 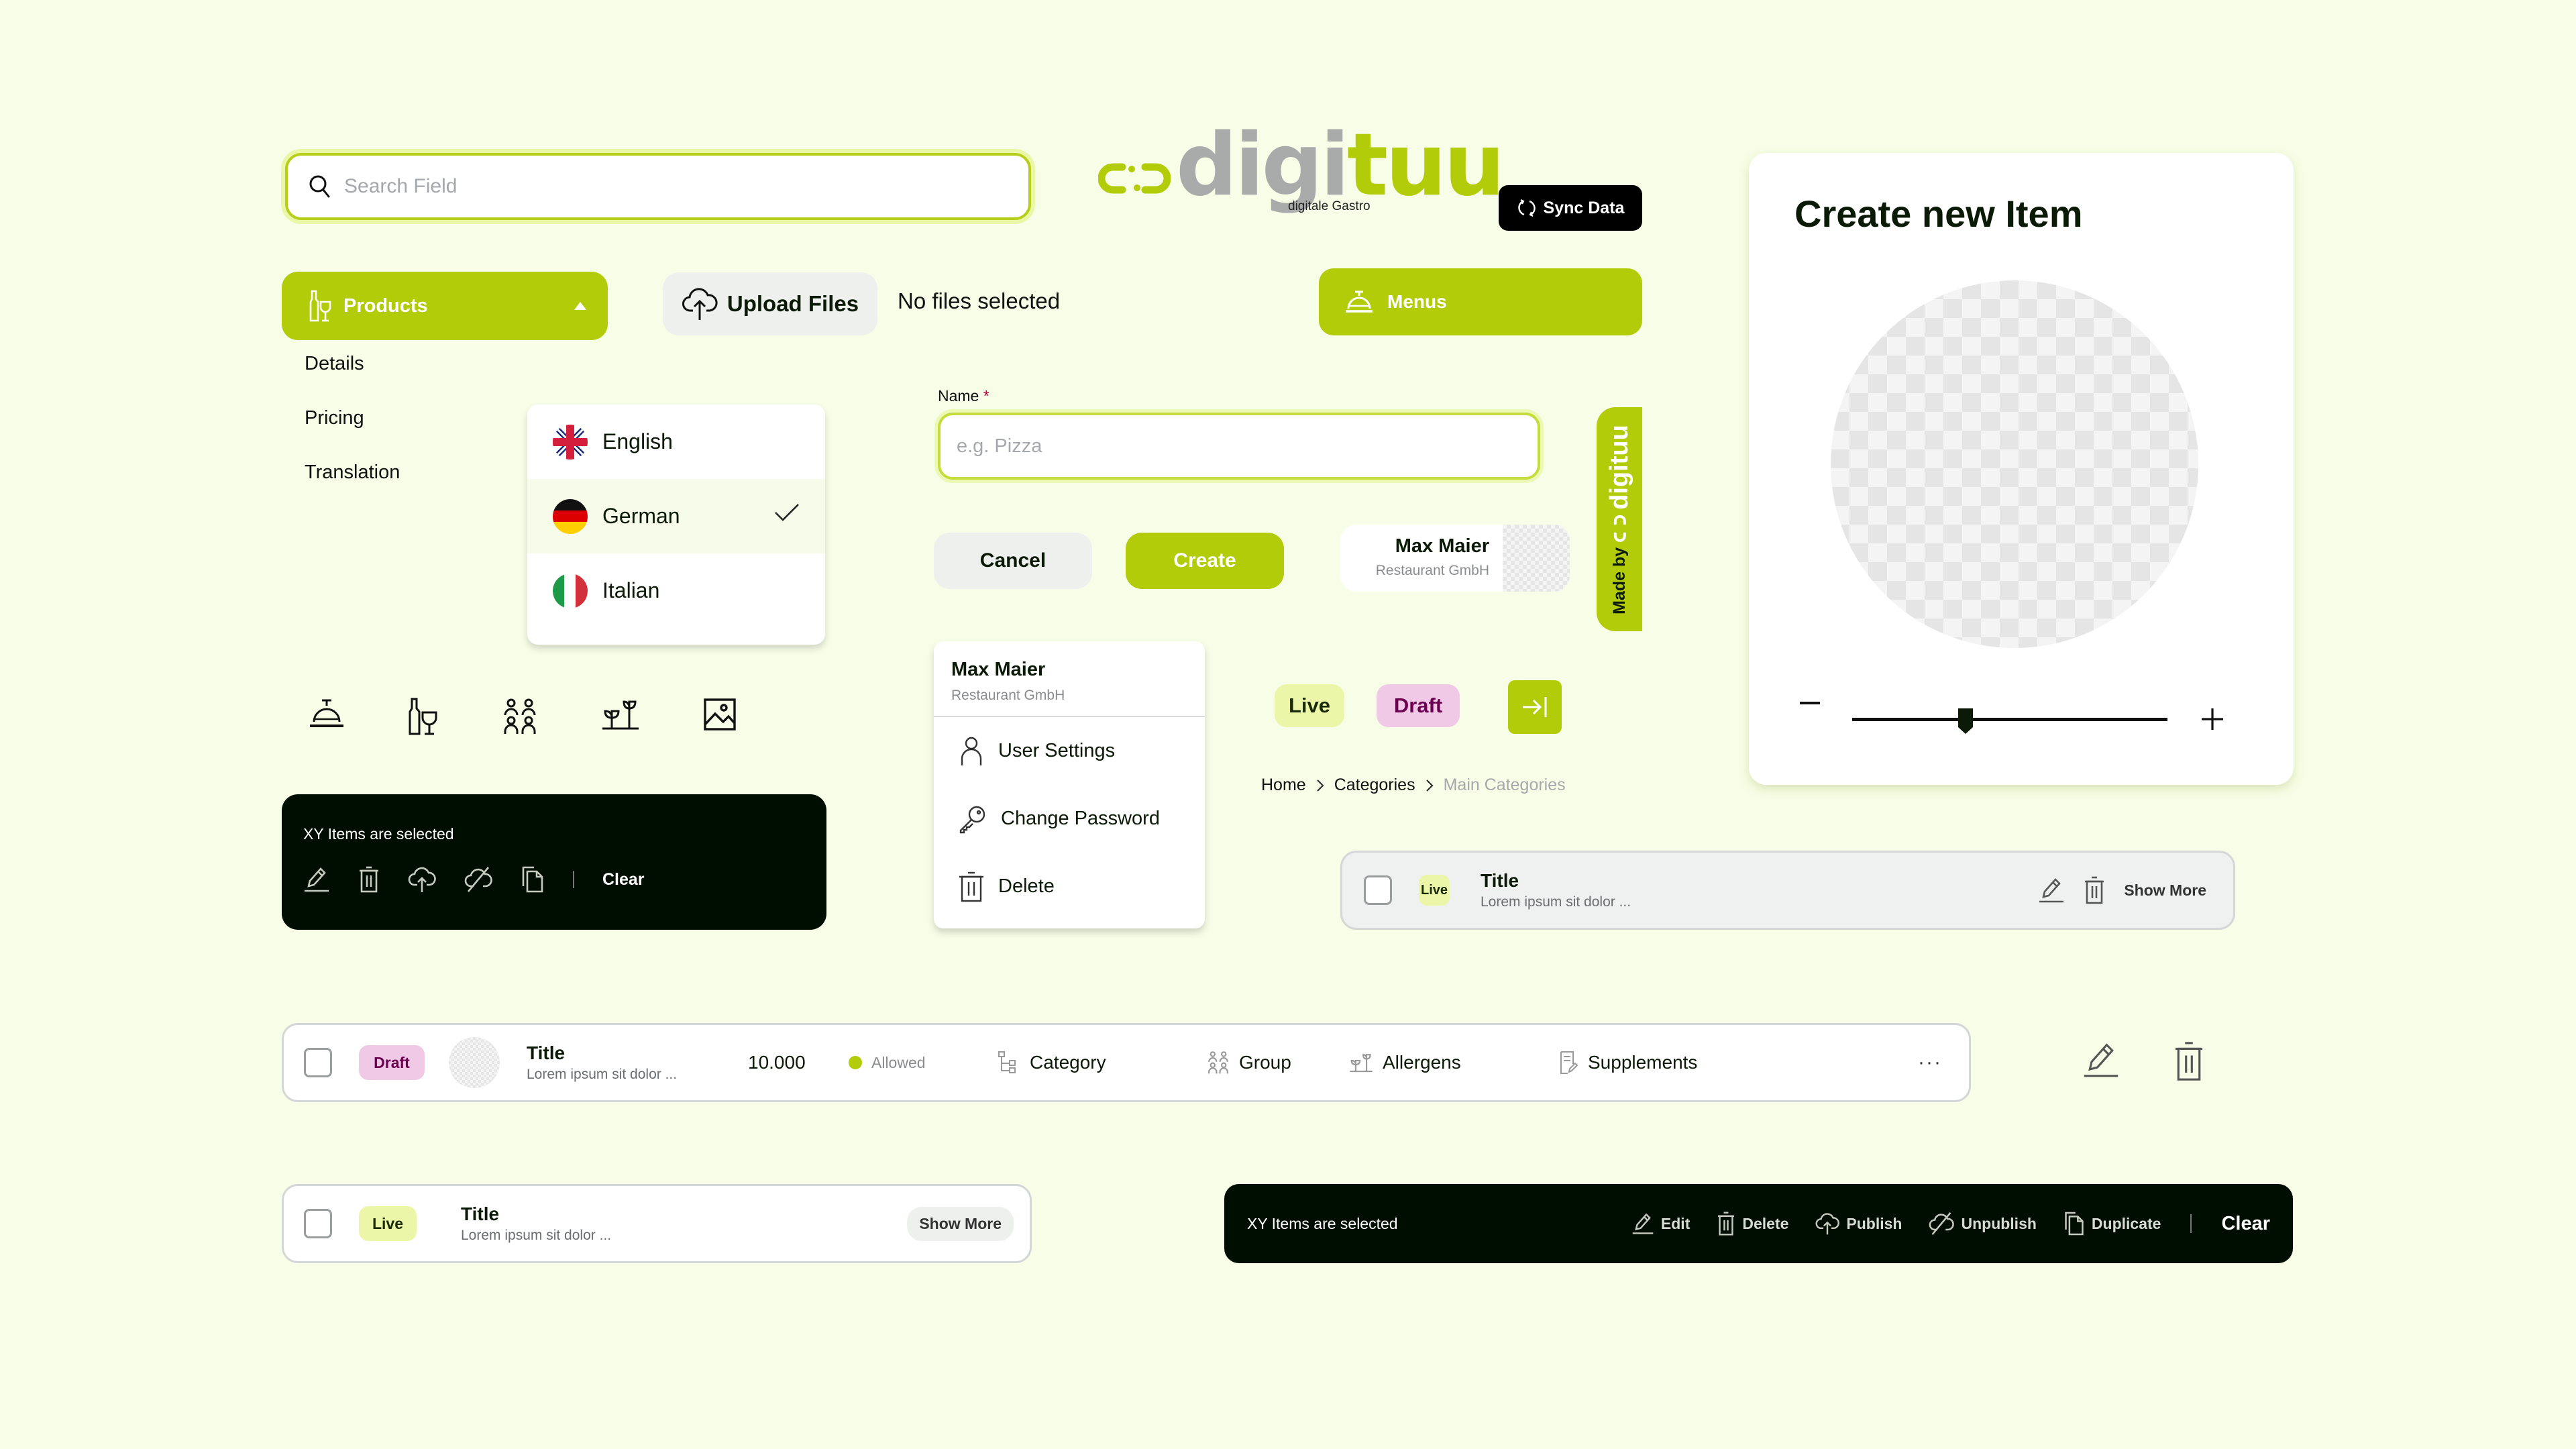 What do you see at coordinates (972, 819) in the screenshot?
I see `key-icon` at bounding box center [972, 819].